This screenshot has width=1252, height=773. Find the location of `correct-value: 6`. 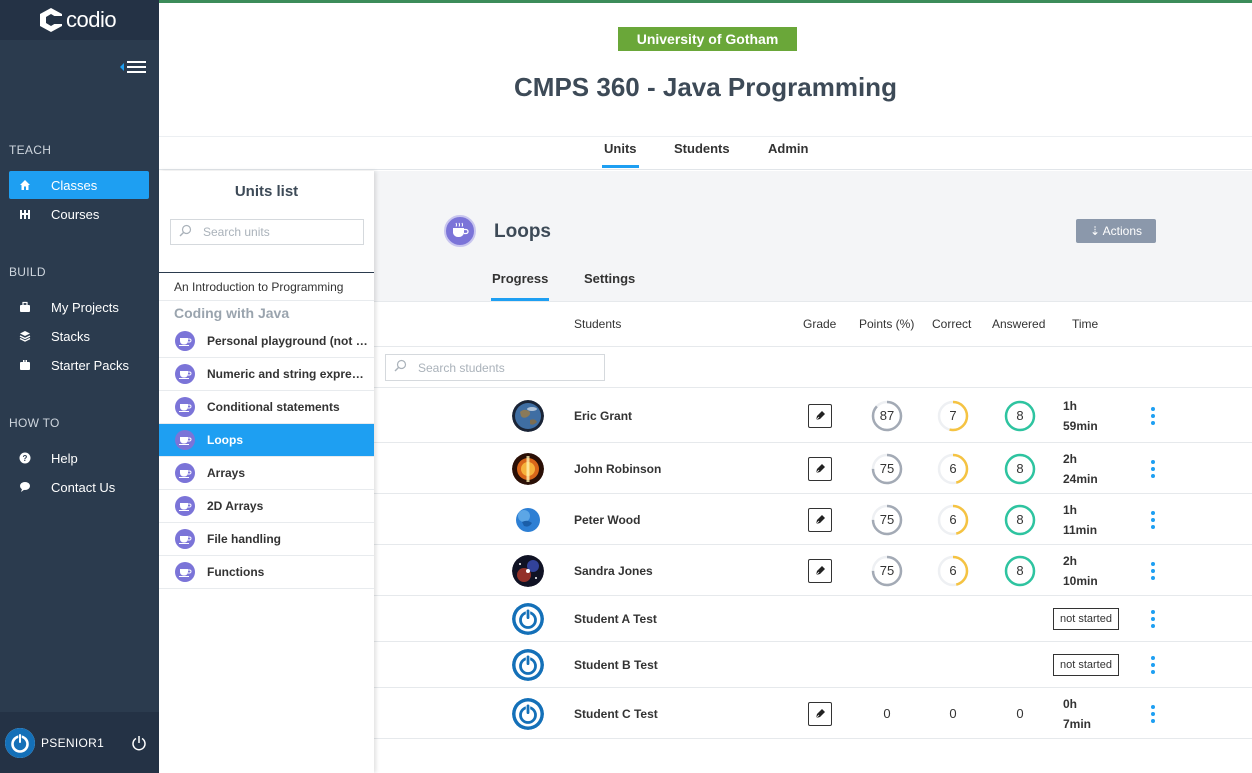

correct-value: 6 is located at coordinates (953, 469).